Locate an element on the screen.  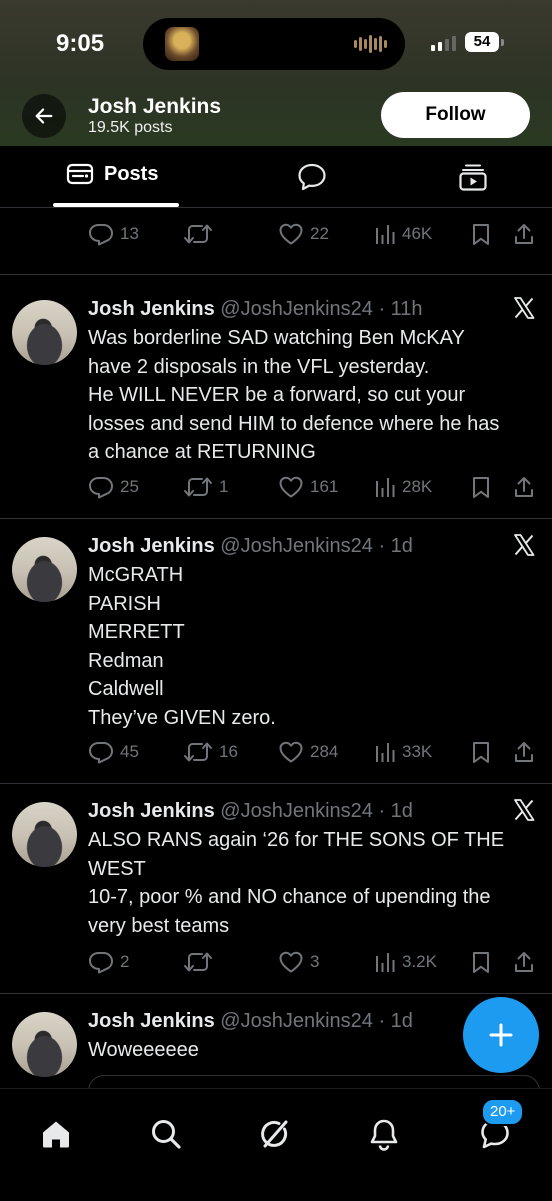
reply-count: 25 is located at coordinates (129, 486).